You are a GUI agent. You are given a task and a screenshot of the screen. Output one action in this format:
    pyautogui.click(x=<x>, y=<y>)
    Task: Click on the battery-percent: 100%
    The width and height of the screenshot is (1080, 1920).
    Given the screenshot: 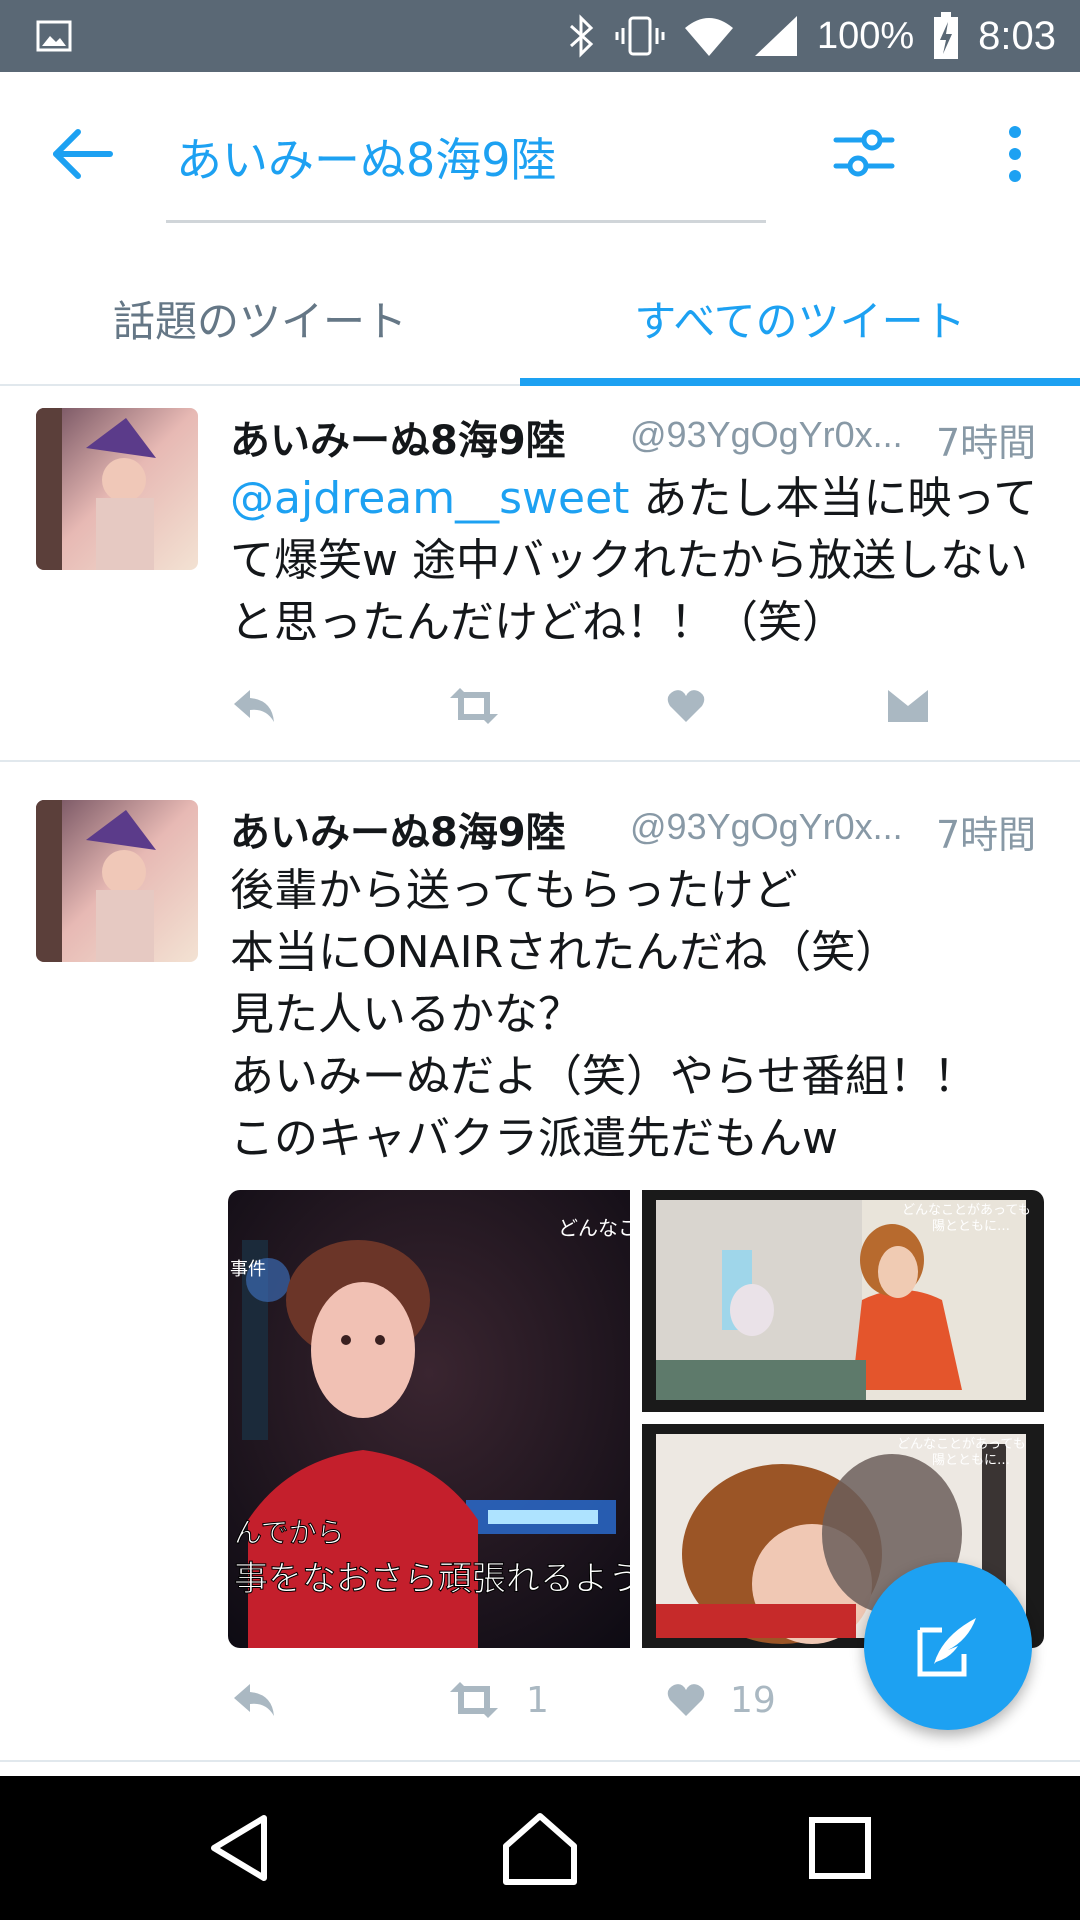 What is the action you would take?
    pyautogui.click(x=865, y=35)
    